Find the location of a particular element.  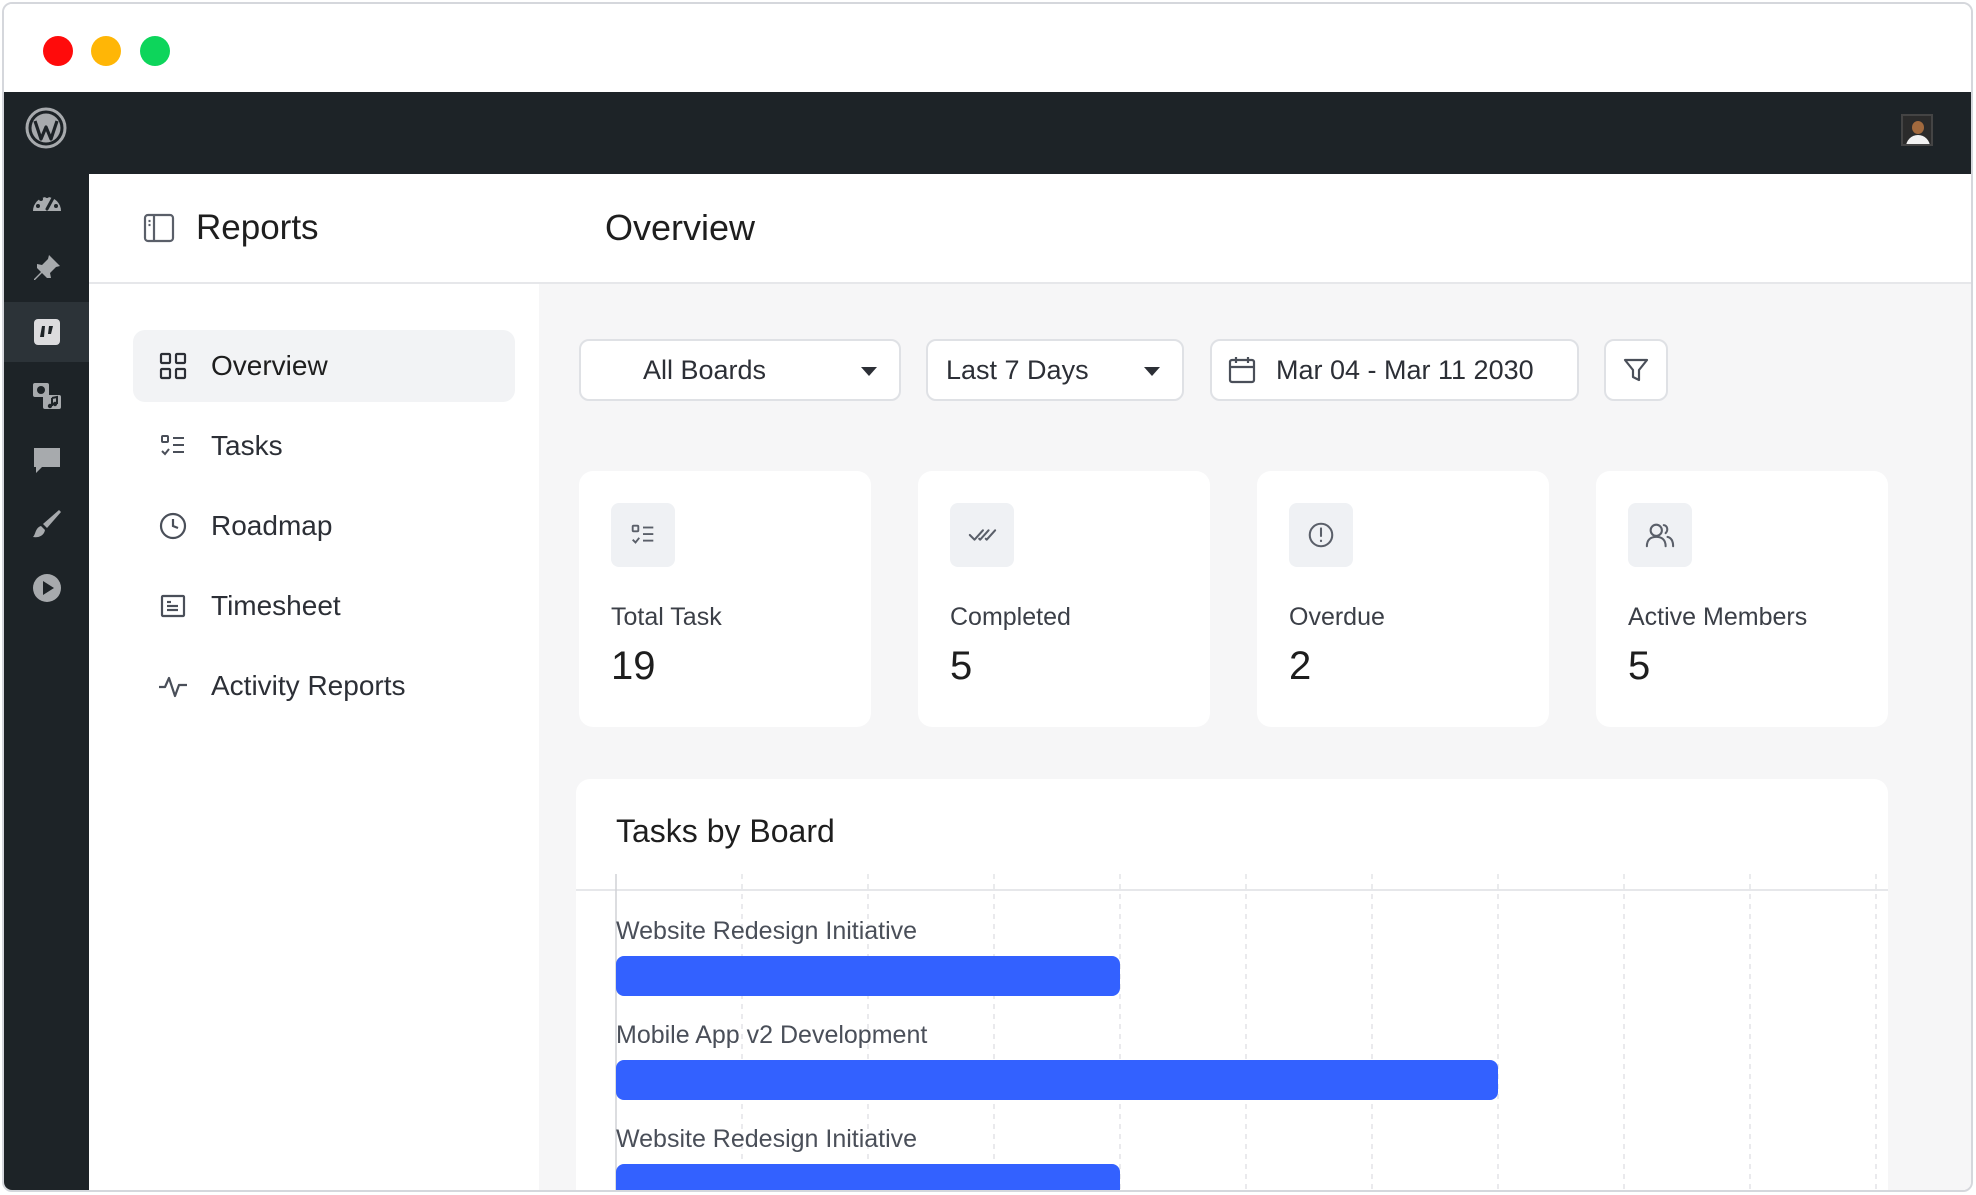

bar-category-label: Mobile App v2 Development is located at coordinates (771, 1035).